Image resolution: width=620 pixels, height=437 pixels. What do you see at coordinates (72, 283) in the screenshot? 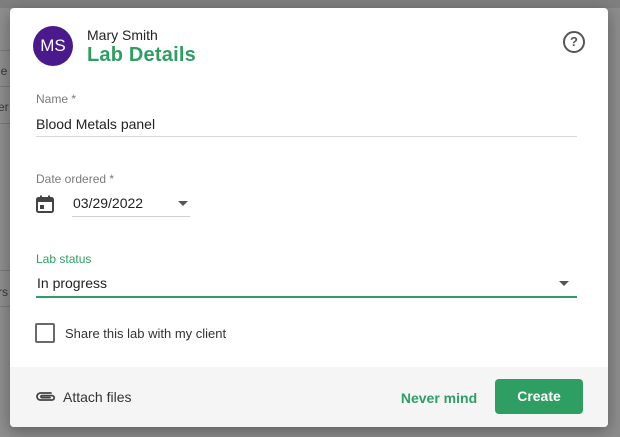
I see `lab-status-value: In progress` at bounding box center [72, 283].